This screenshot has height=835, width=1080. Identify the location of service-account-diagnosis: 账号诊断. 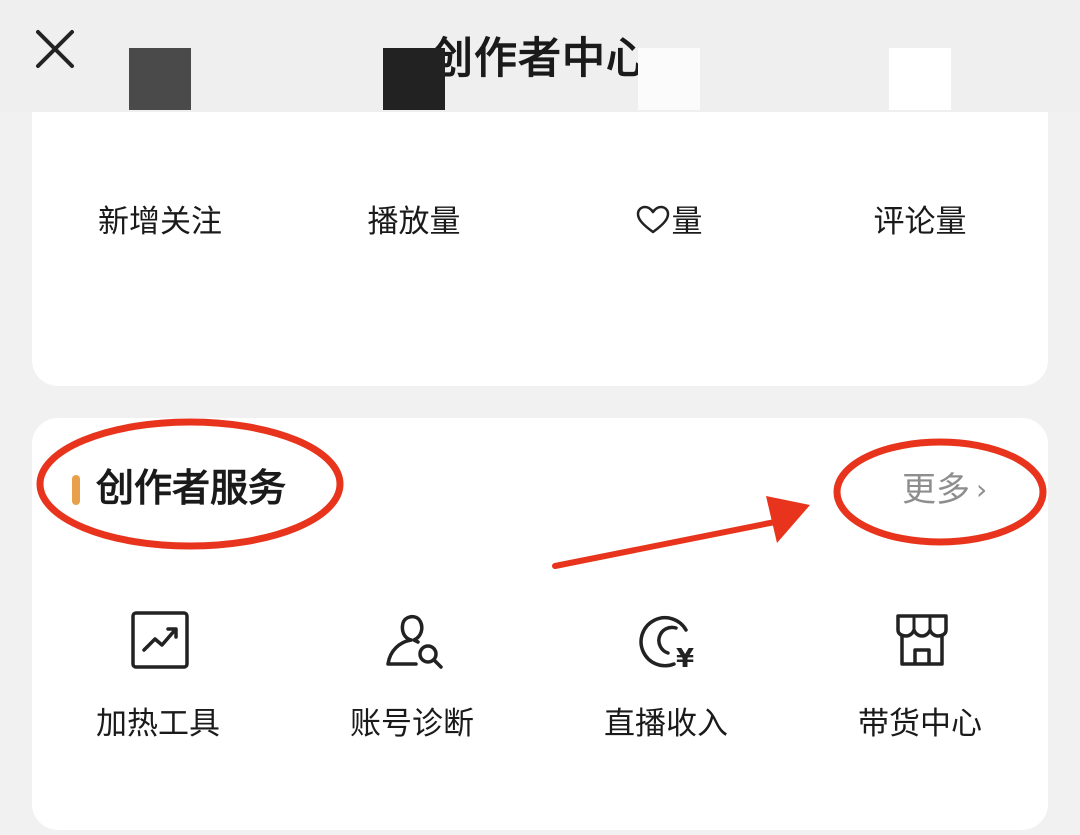
(412, 680).